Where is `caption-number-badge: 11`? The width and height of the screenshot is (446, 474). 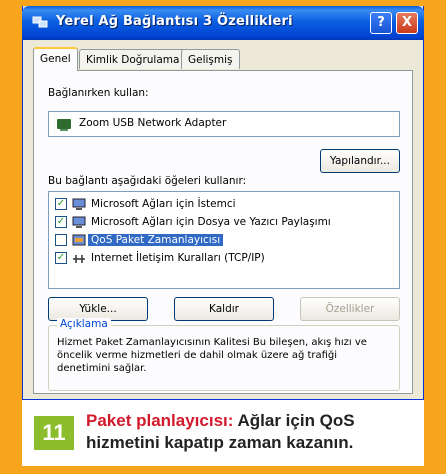 caption-number-badge: 11 is located at coordinates (54, 433).